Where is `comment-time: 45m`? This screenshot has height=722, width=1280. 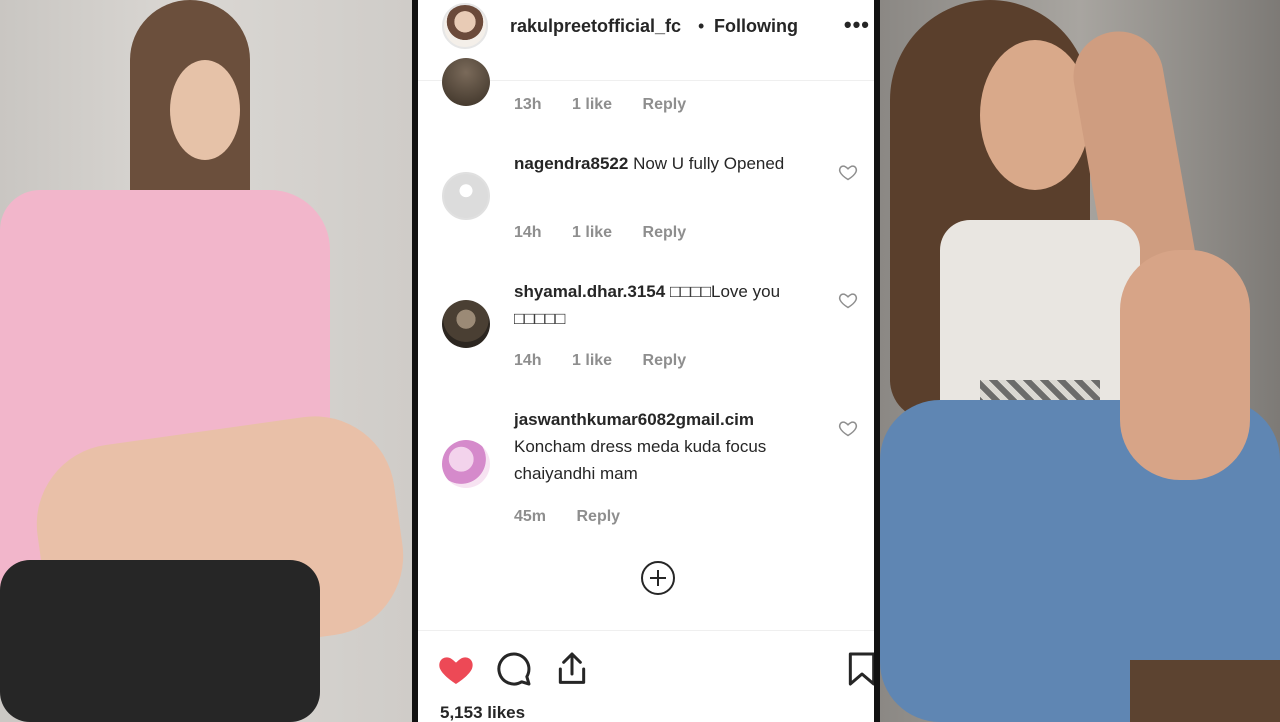
comment-time: 45m is located at coordinates (530, 516).